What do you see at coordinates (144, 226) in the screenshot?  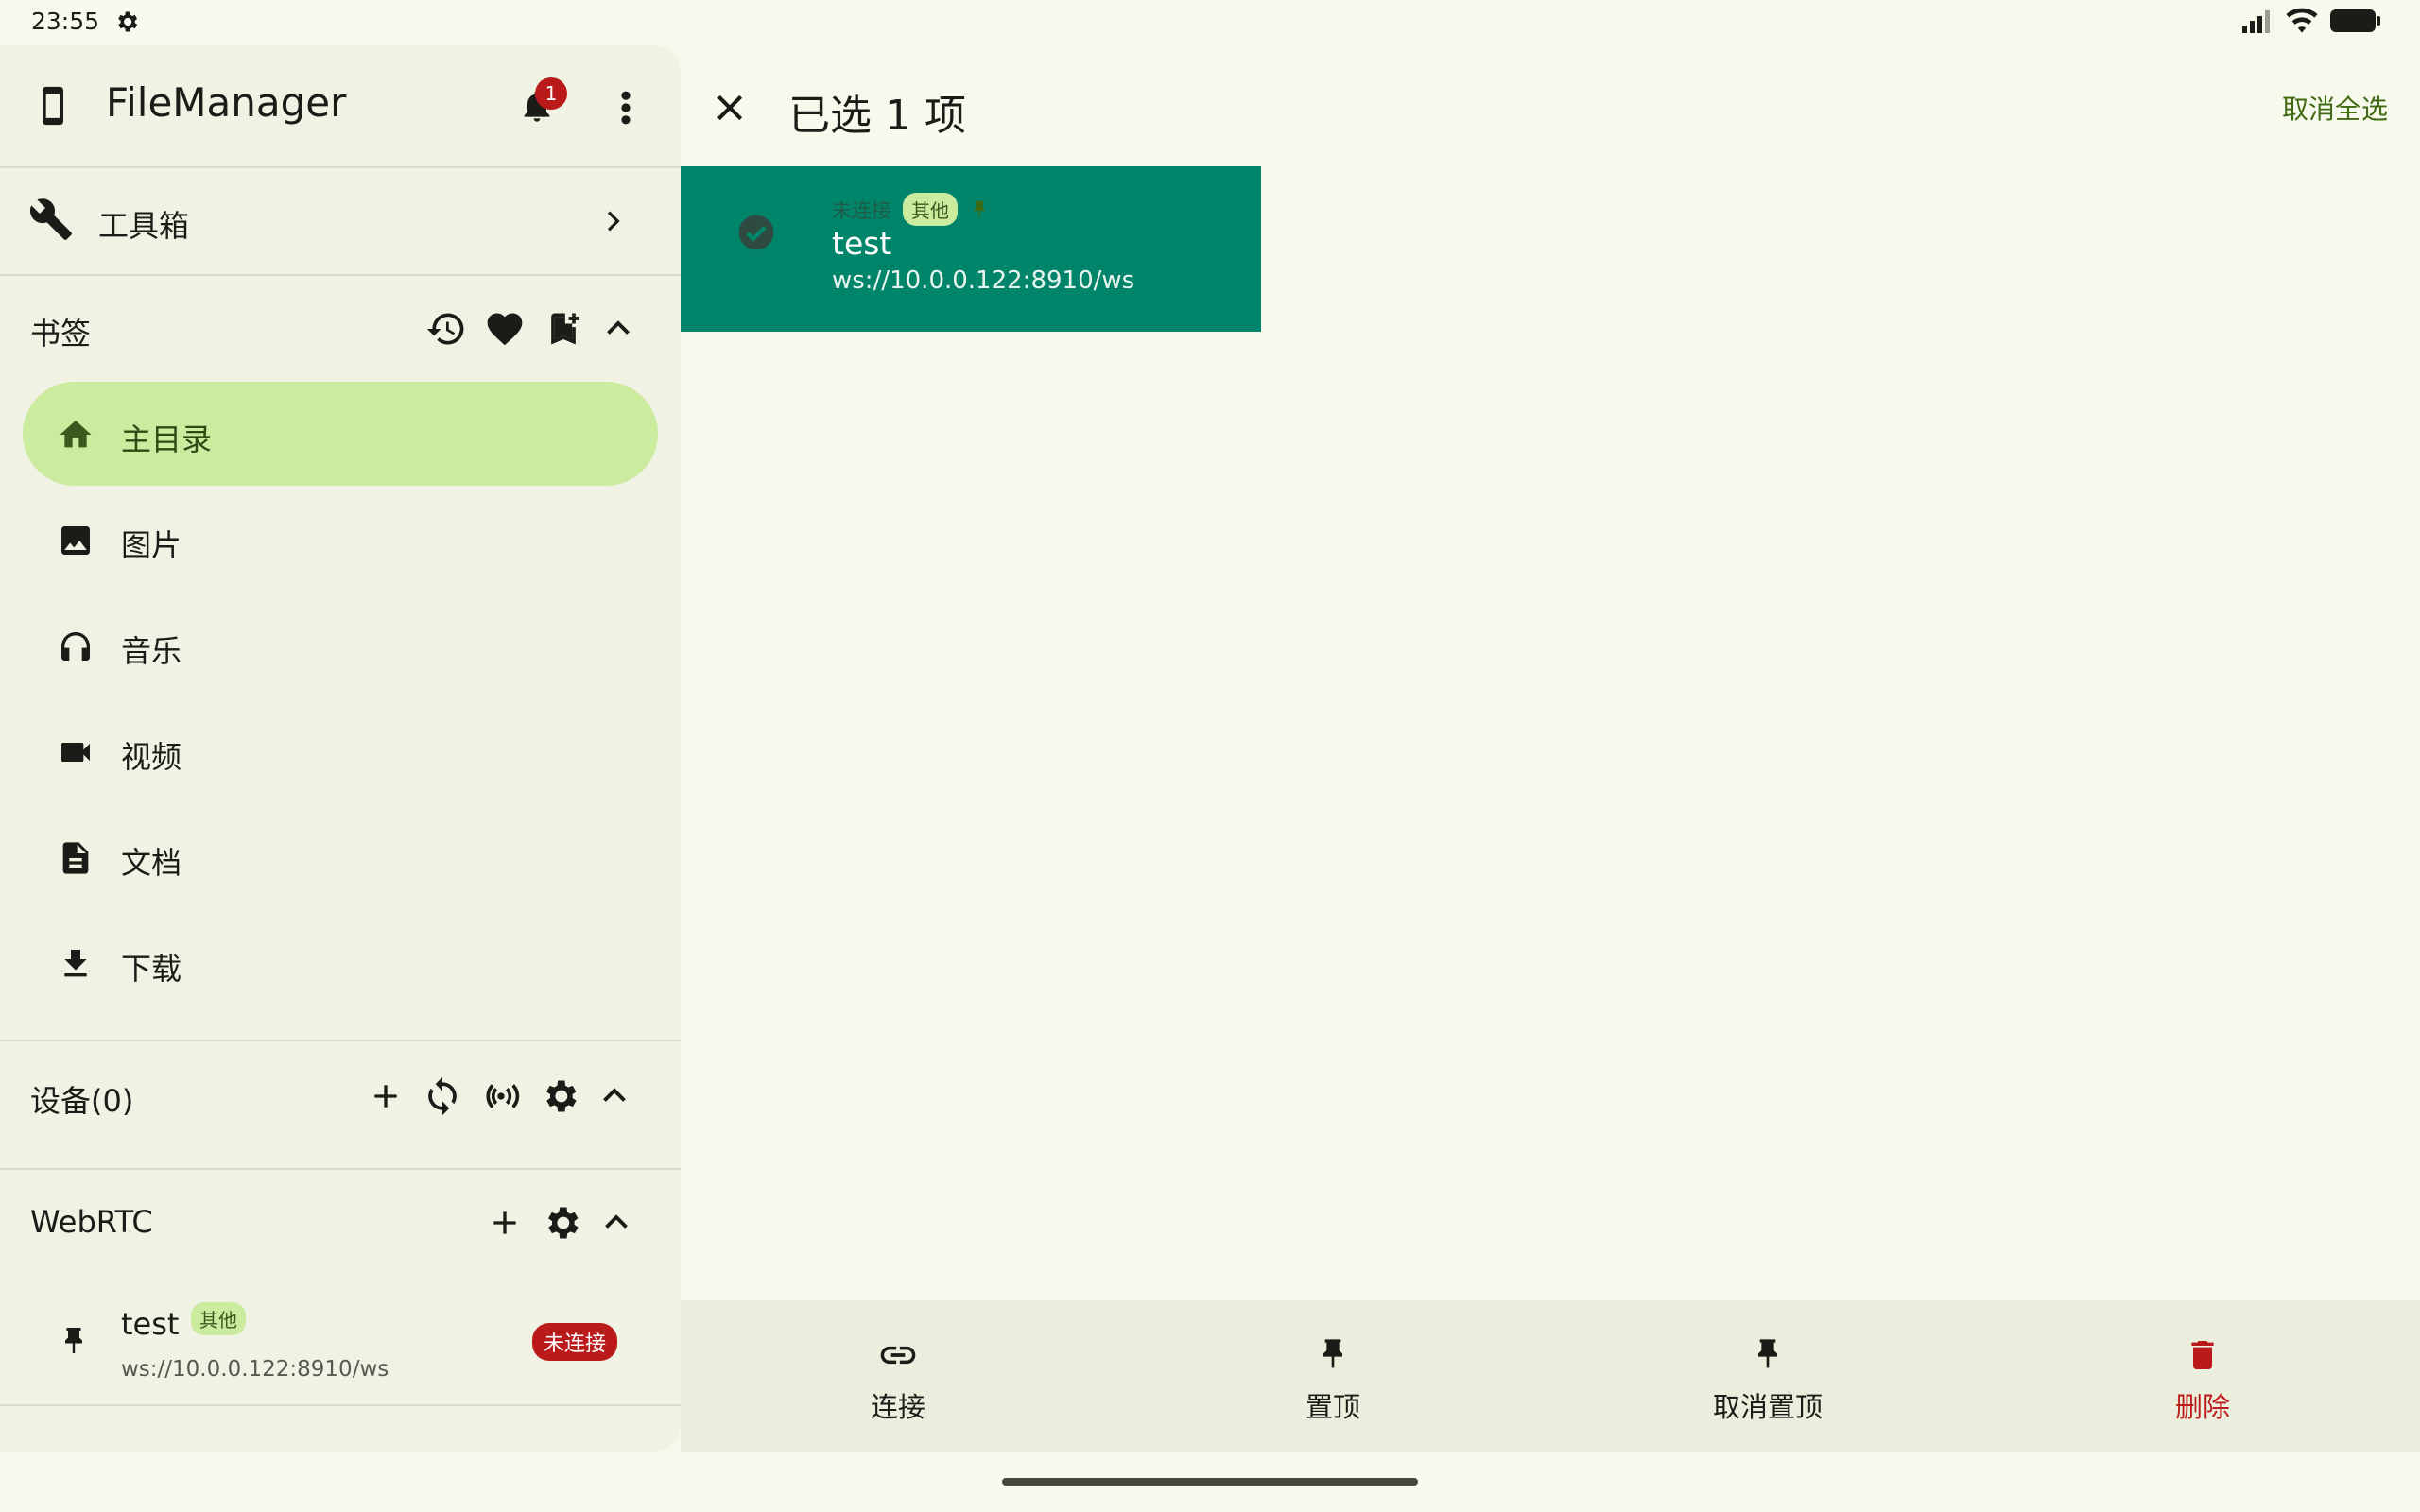 I see `toolbox-label: 工具箱` at bounding box center [144, 226].